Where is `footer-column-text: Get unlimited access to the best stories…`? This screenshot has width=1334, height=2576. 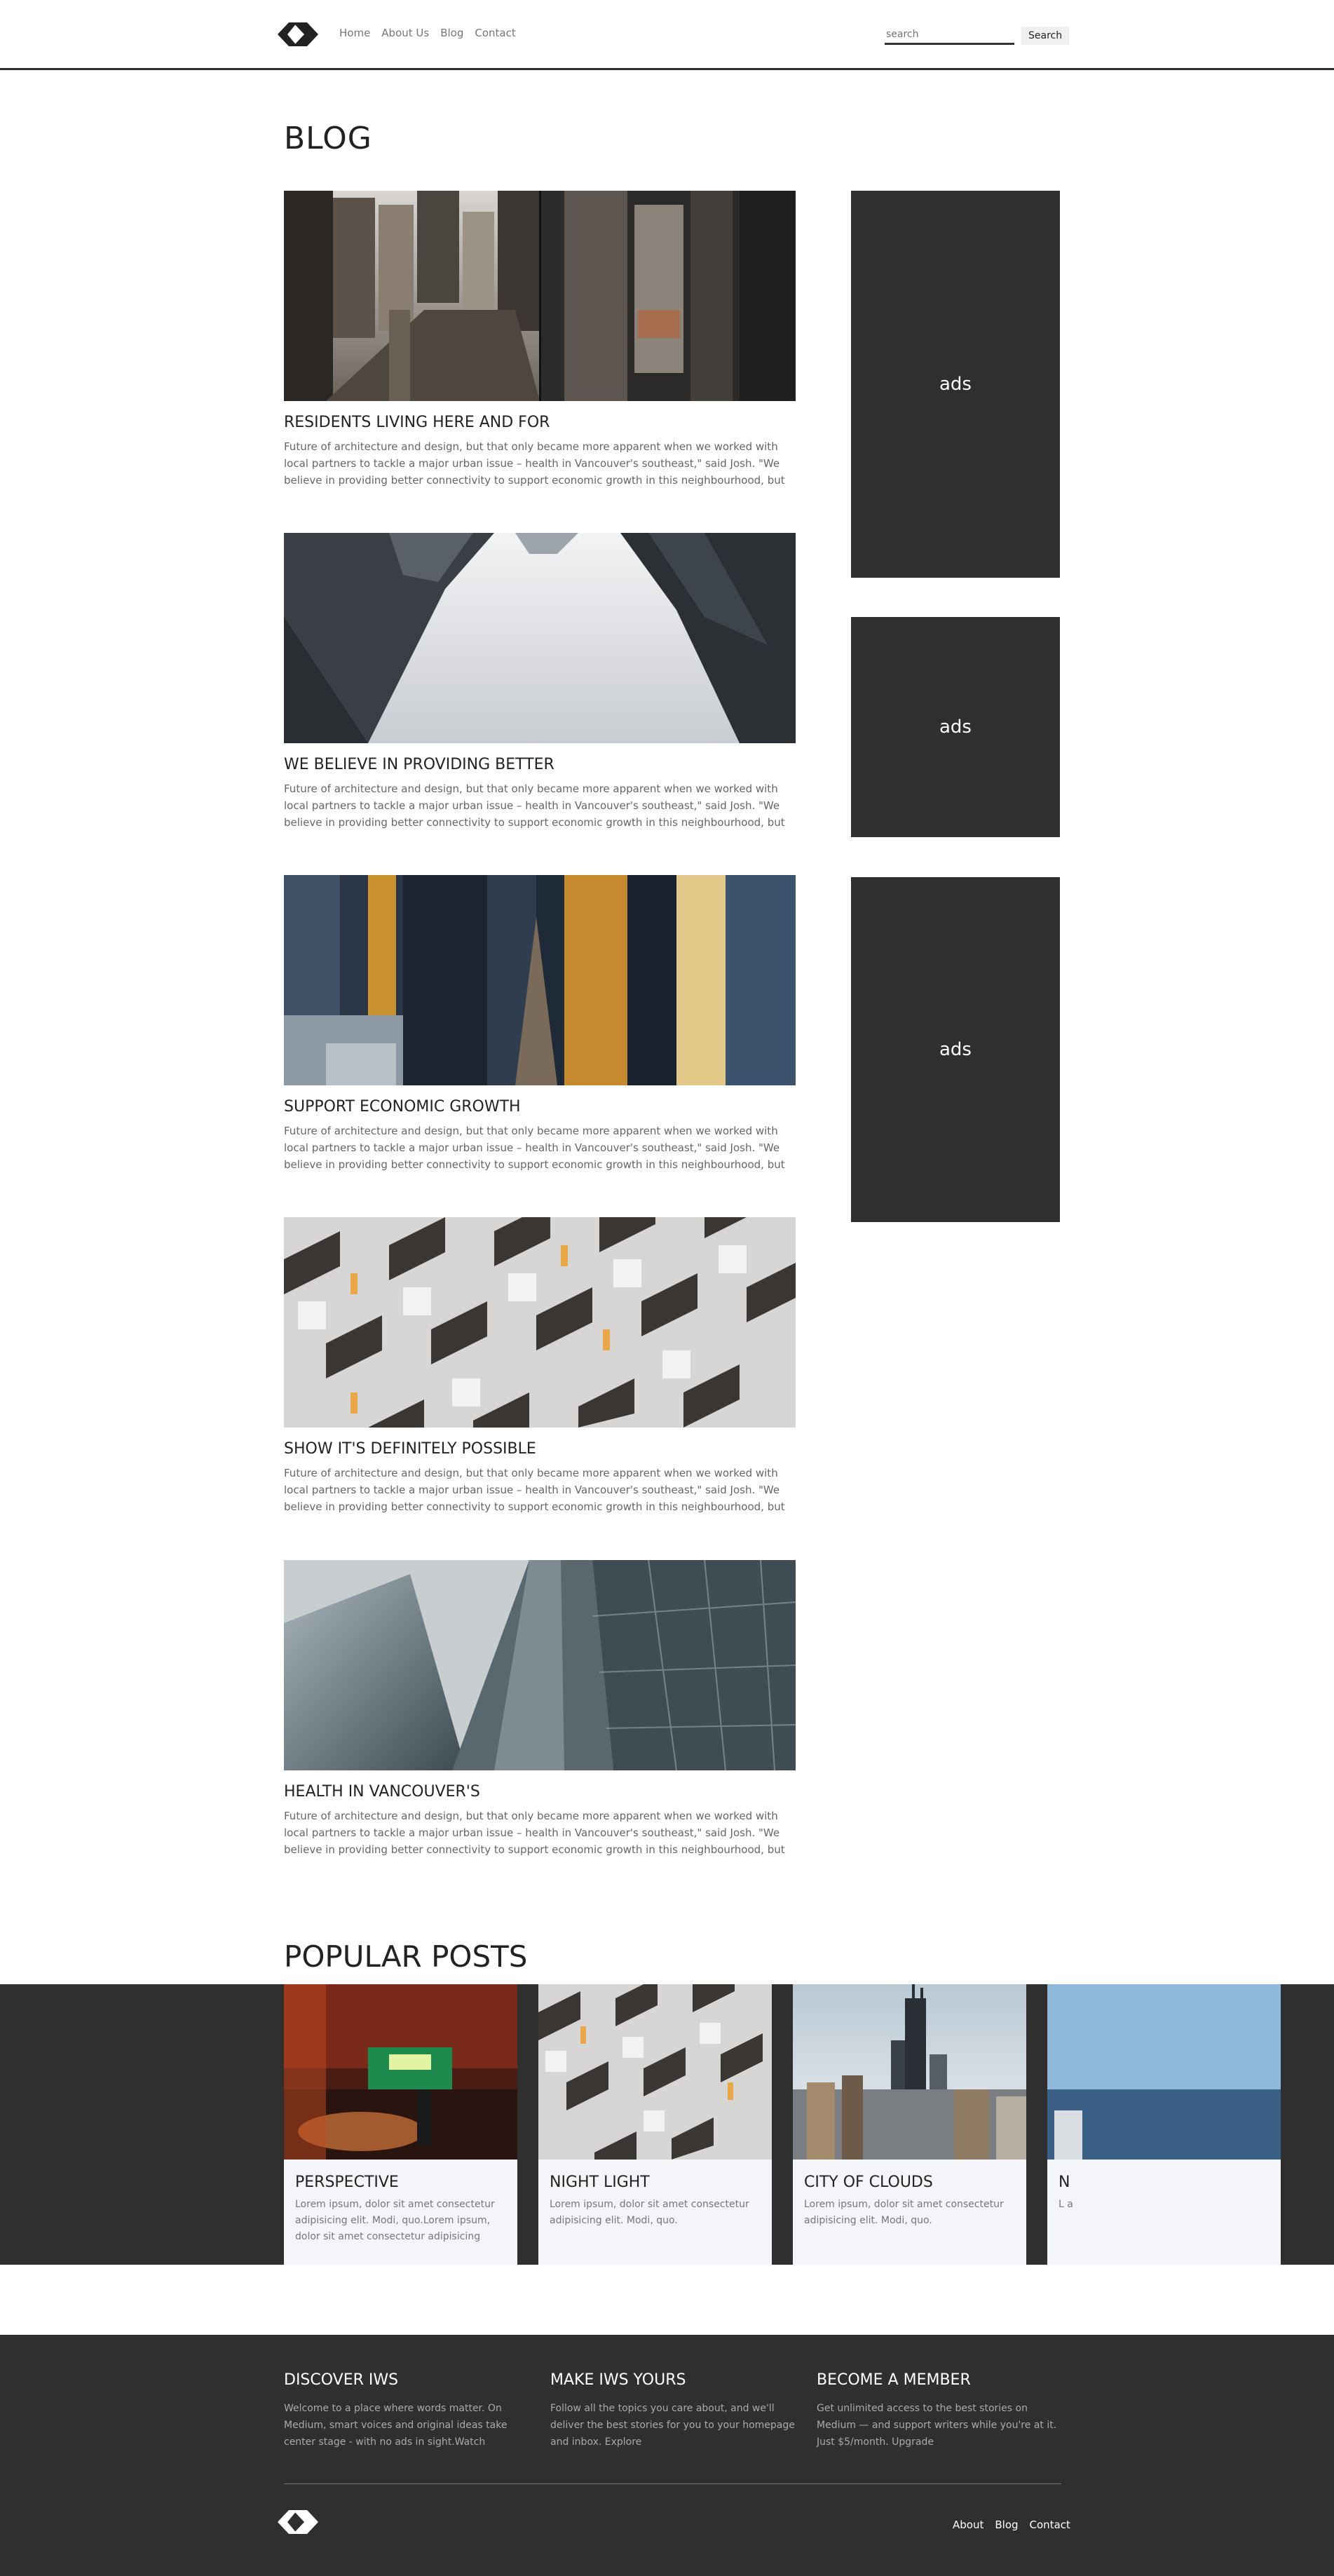
footer-column-text: Get unlimited access to the best stories… is located at coordinates (937, 2425).